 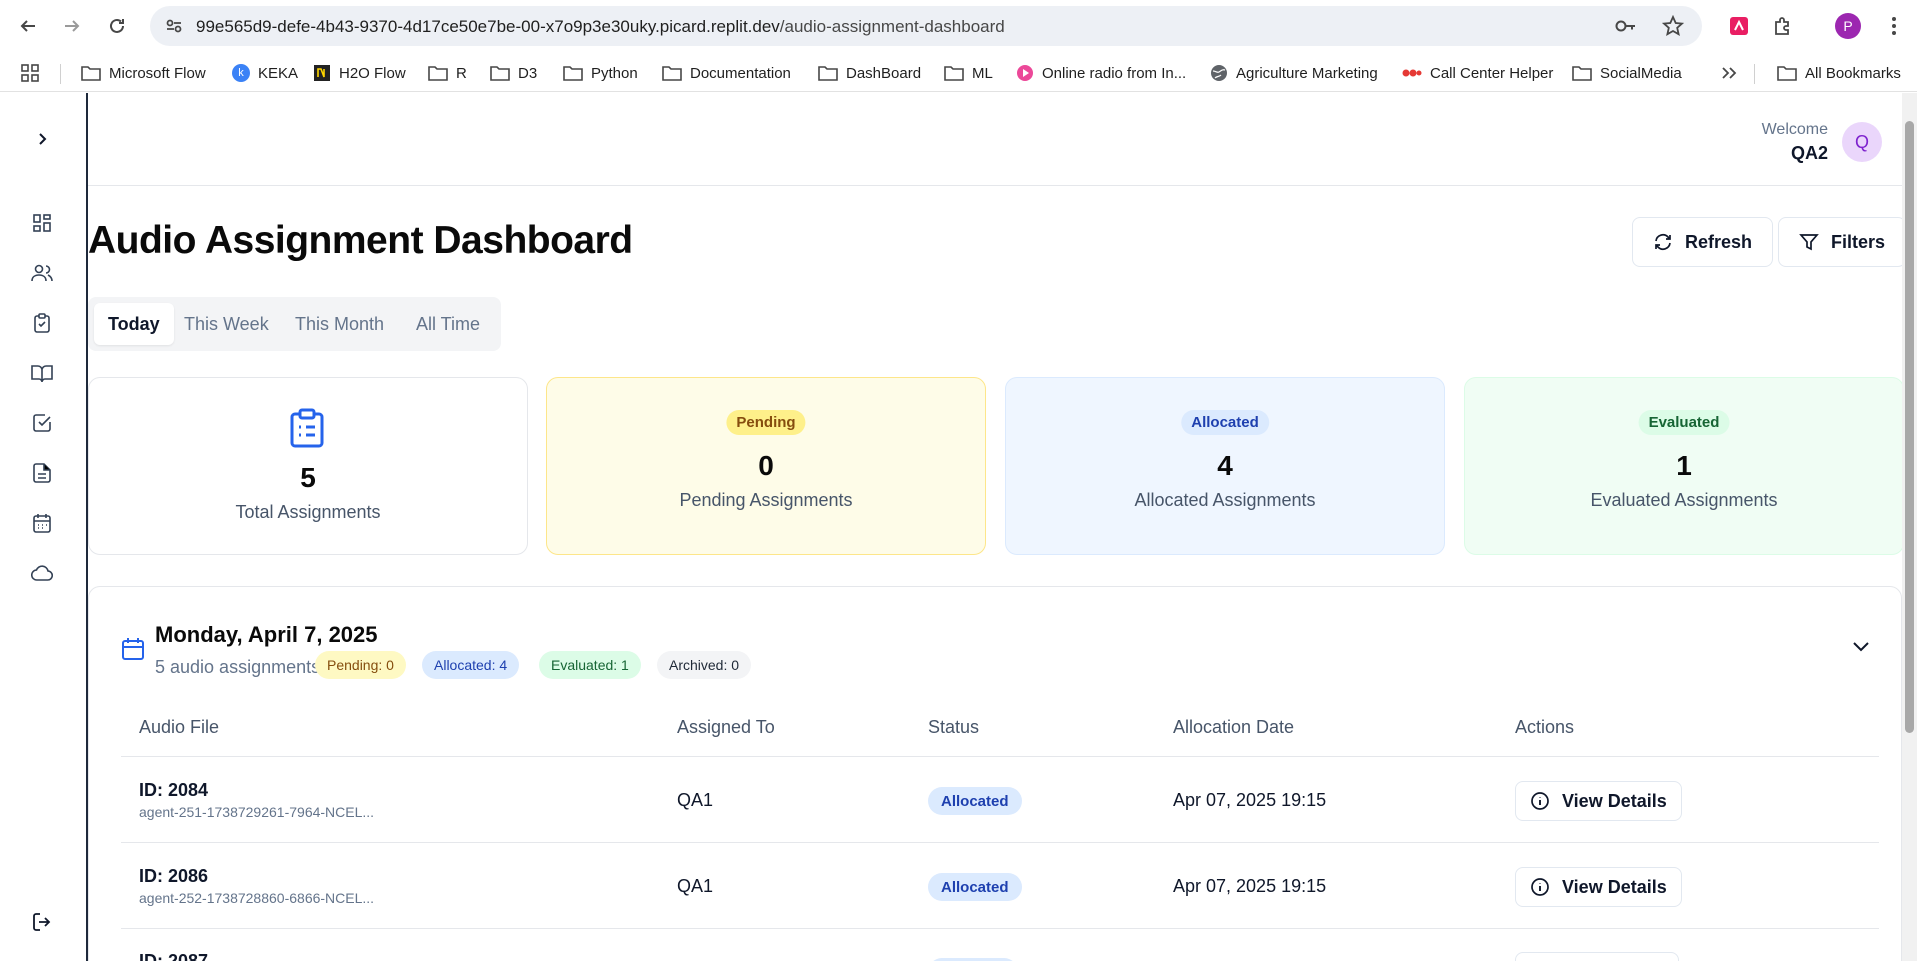 I want to click on user-name: QA2, so click(x=1809, y=153).